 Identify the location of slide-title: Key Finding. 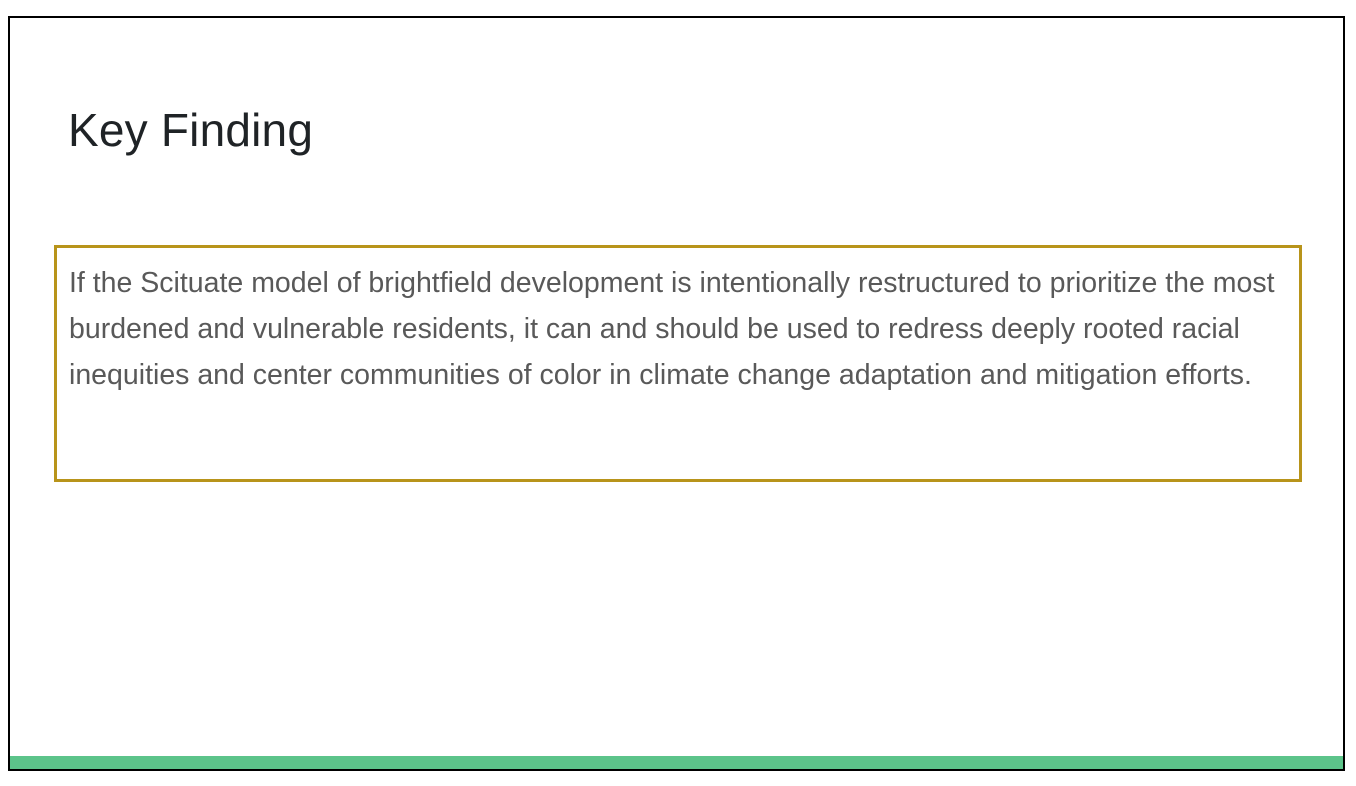
(191, 130).